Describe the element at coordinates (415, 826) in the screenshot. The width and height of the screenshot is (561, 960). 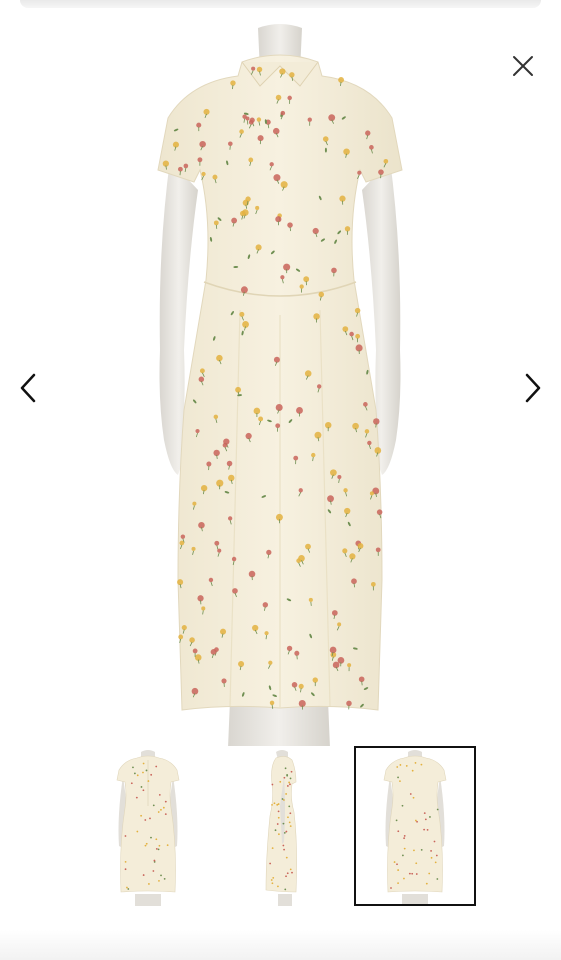
I see `thumbnail-back-view` at that location.